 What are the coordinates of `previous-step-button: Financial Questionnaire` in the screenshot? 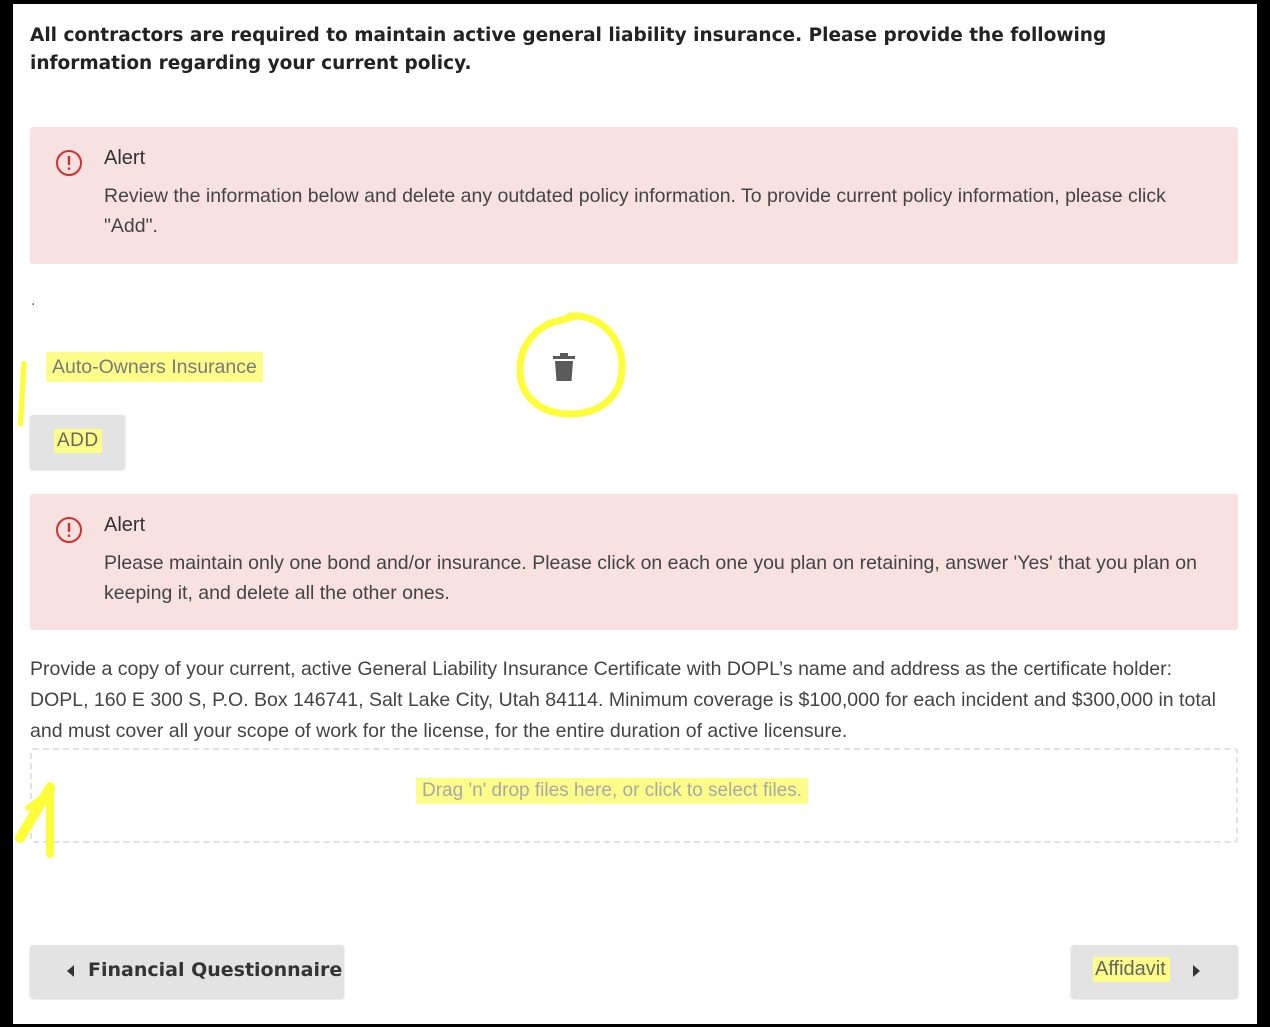 It's located at (187, 971).